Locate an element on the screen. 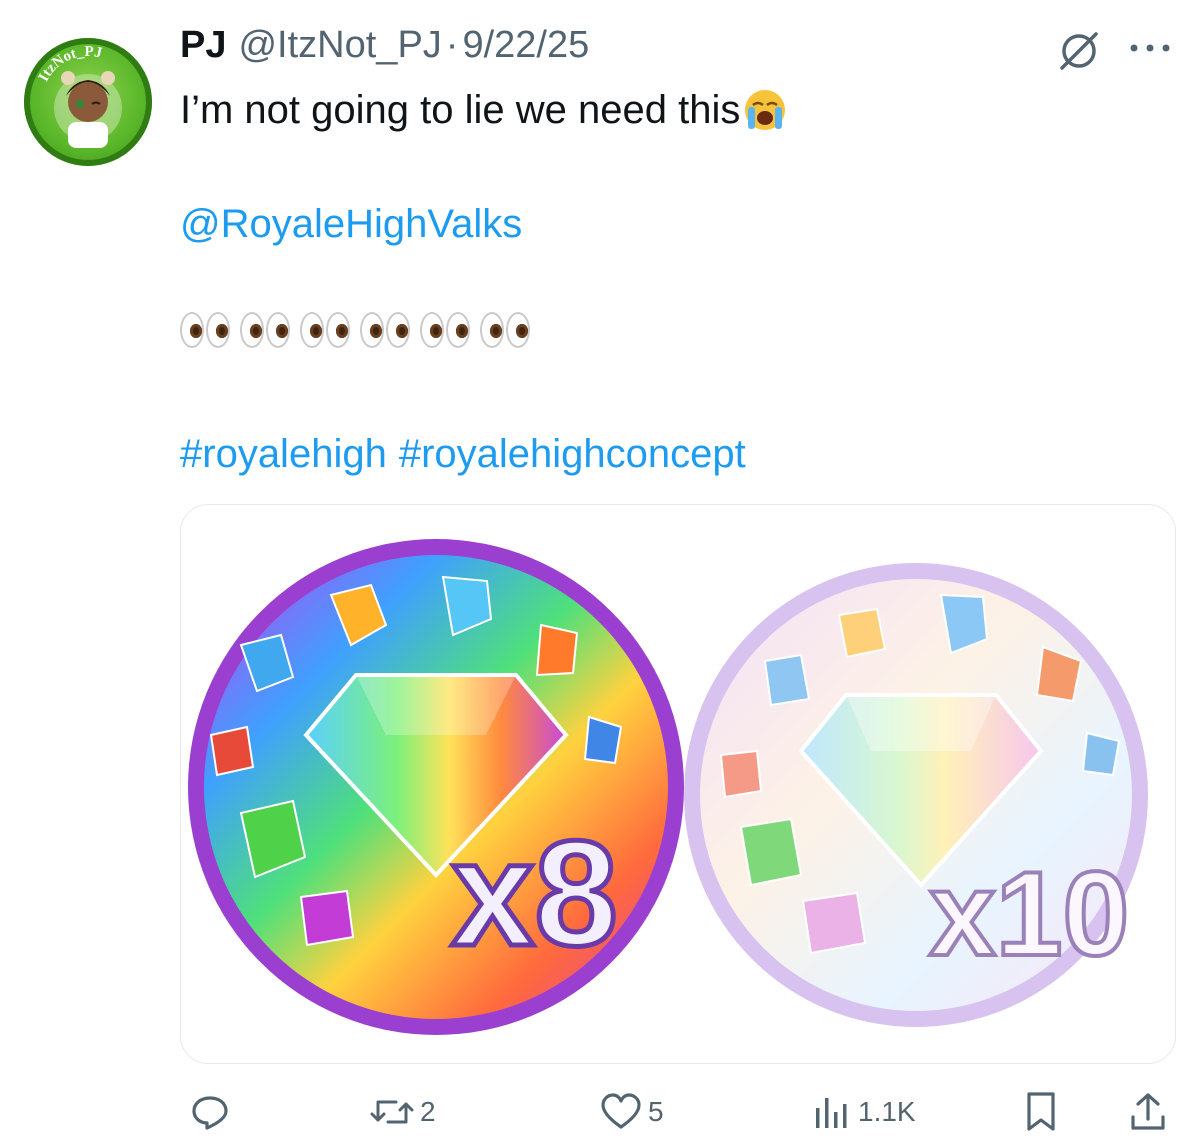 This screenshot has width=1200, height=1146. views-button: 1.1K is located at coordinates (864, 1112).